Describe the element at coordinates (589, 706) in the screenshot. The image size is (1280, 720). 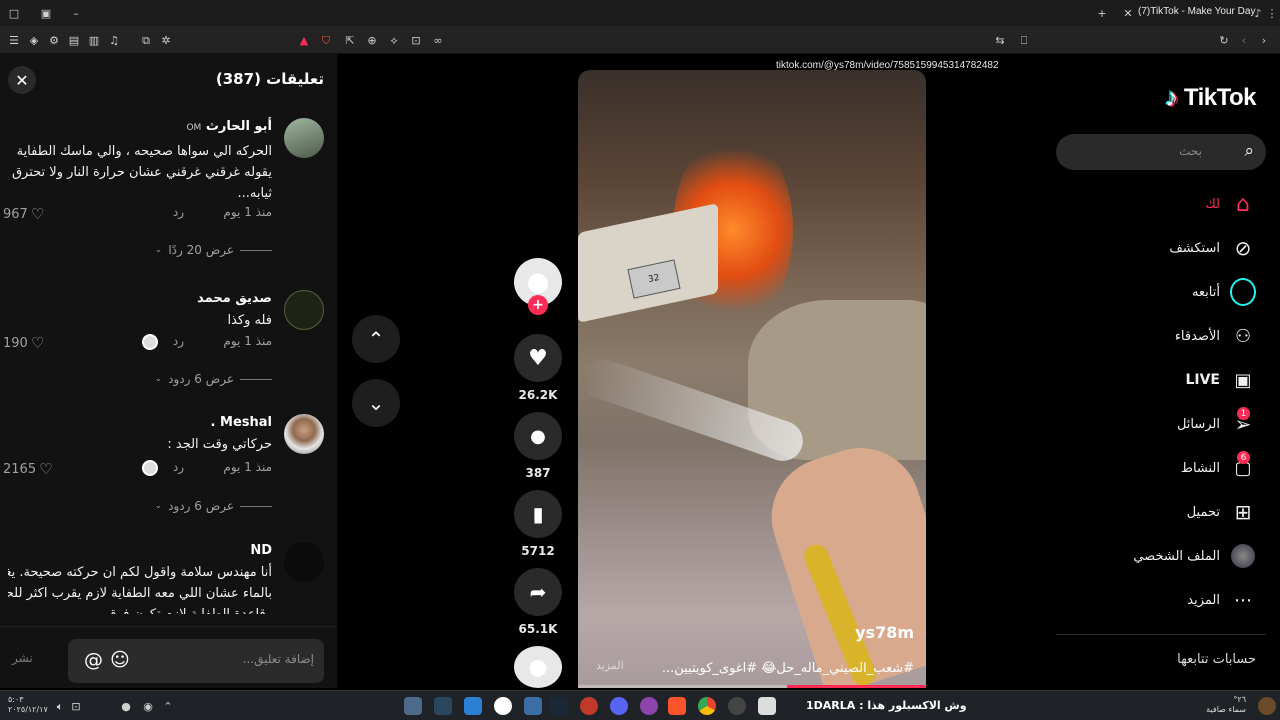
I see `game-app-icon` at that location.